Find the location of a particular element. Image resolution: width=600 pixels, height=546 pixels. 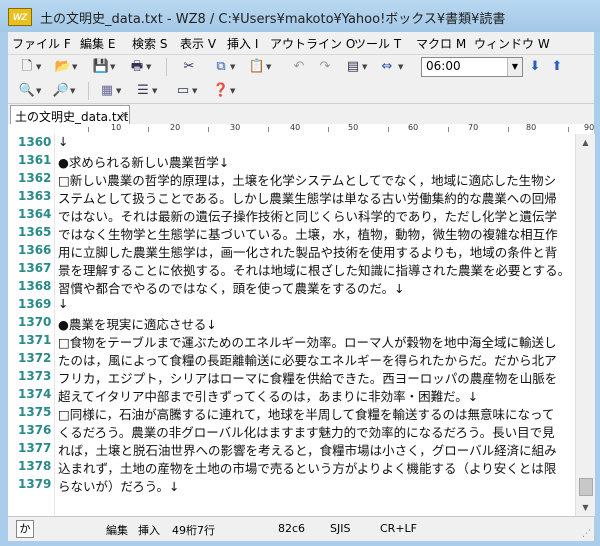

up-arrow-icon: ⬆ is located at coordinates (557, 67).